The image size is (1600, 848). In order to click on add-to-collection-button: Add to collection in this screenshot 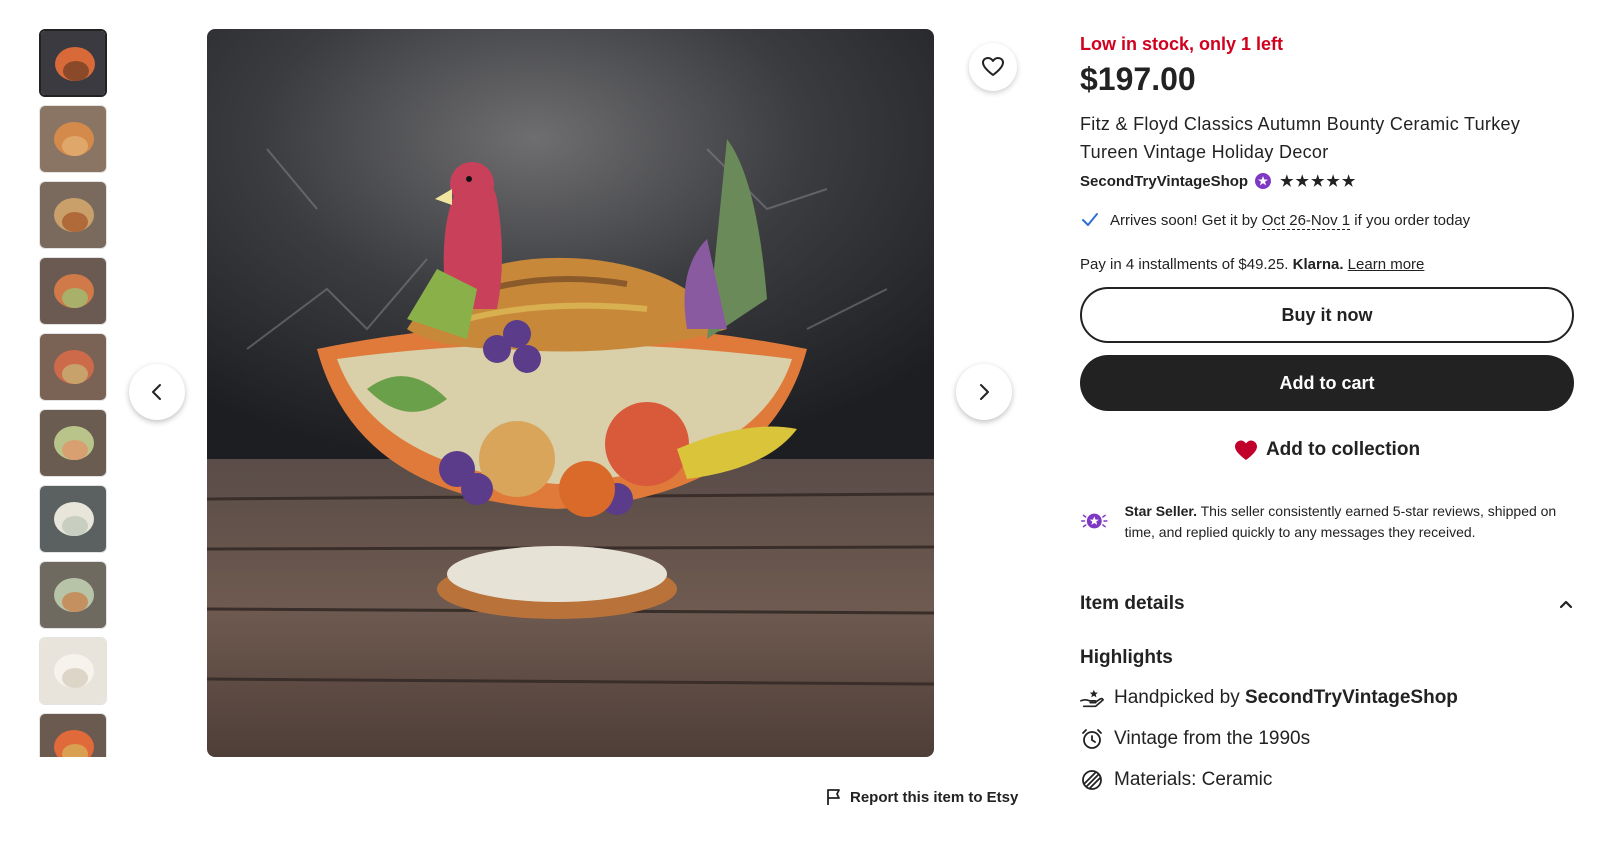, I will do `click(1327, 450)`.